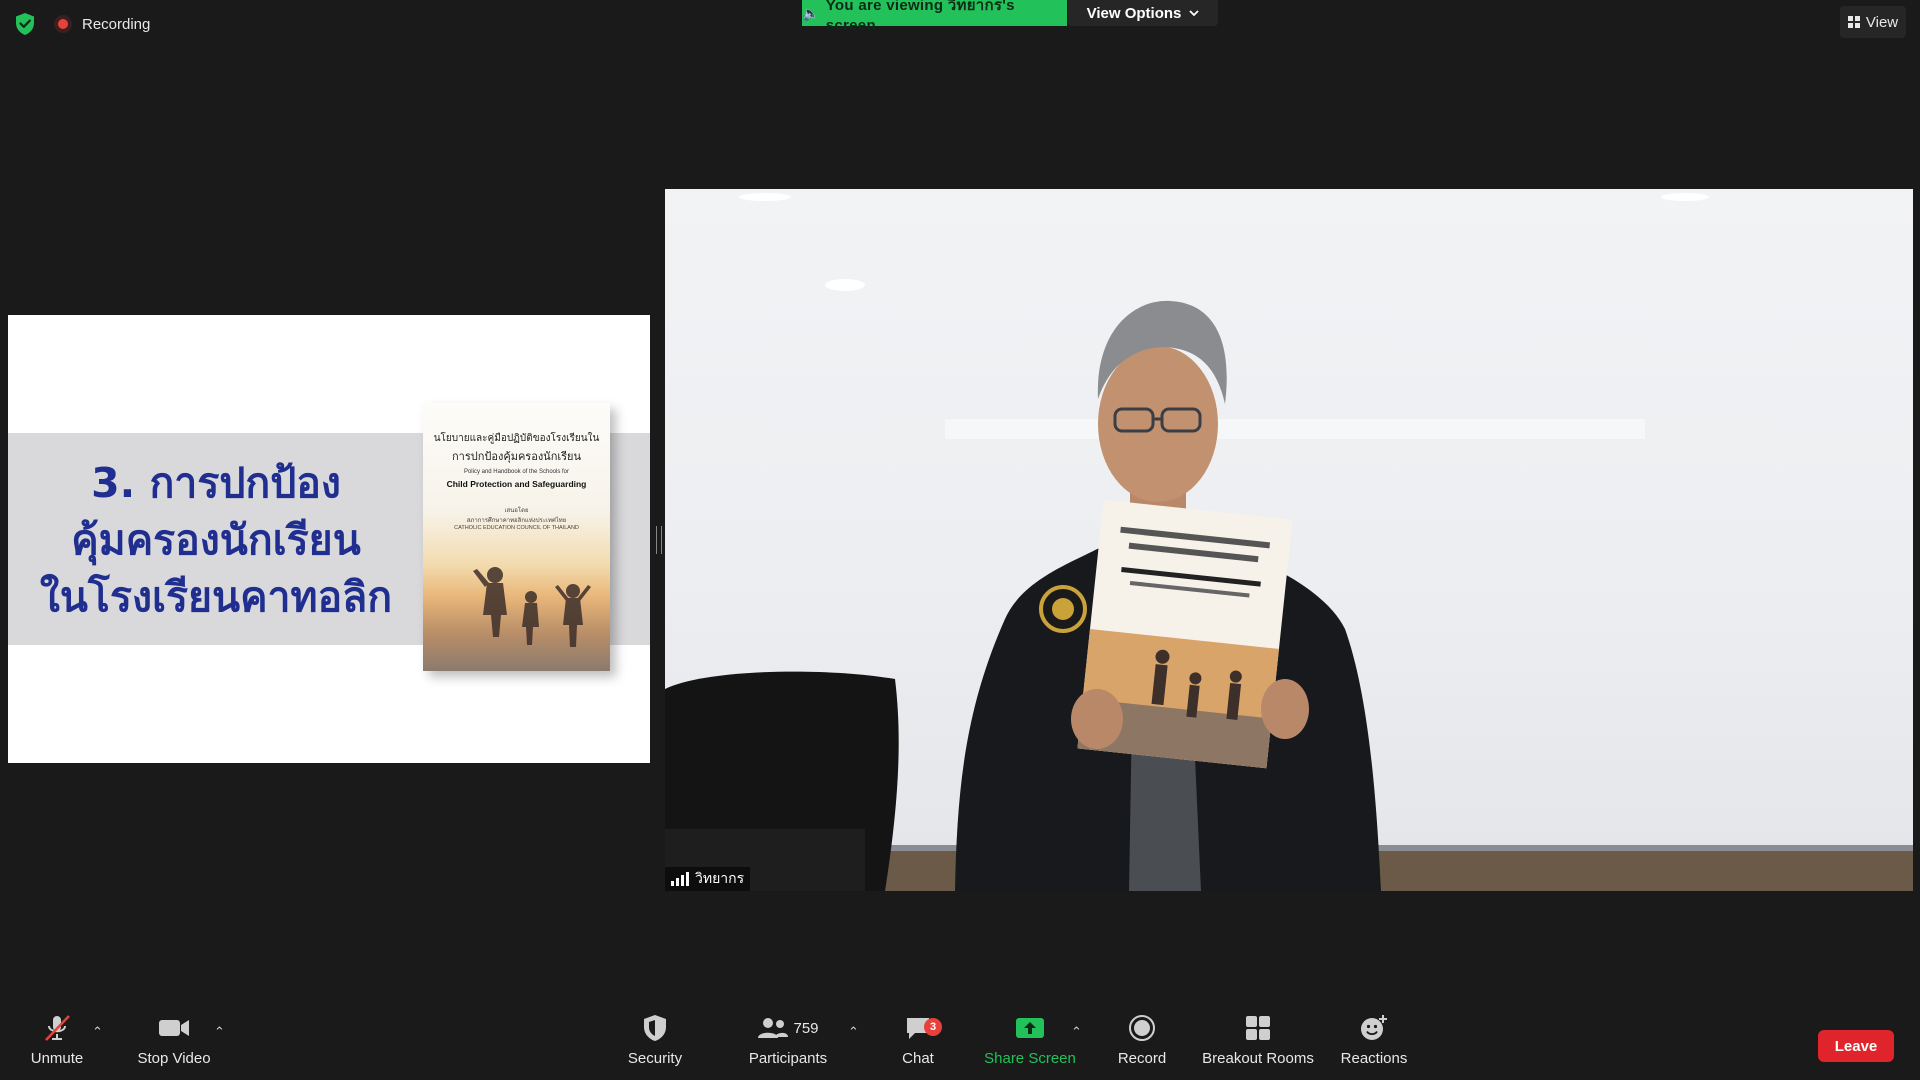 This screenshot has height=1080, width=1920. What do you see at coordinates (1030, 1028) in the screenshot?
I see `share-screen-icon` at bounding box center [1030, 1028].